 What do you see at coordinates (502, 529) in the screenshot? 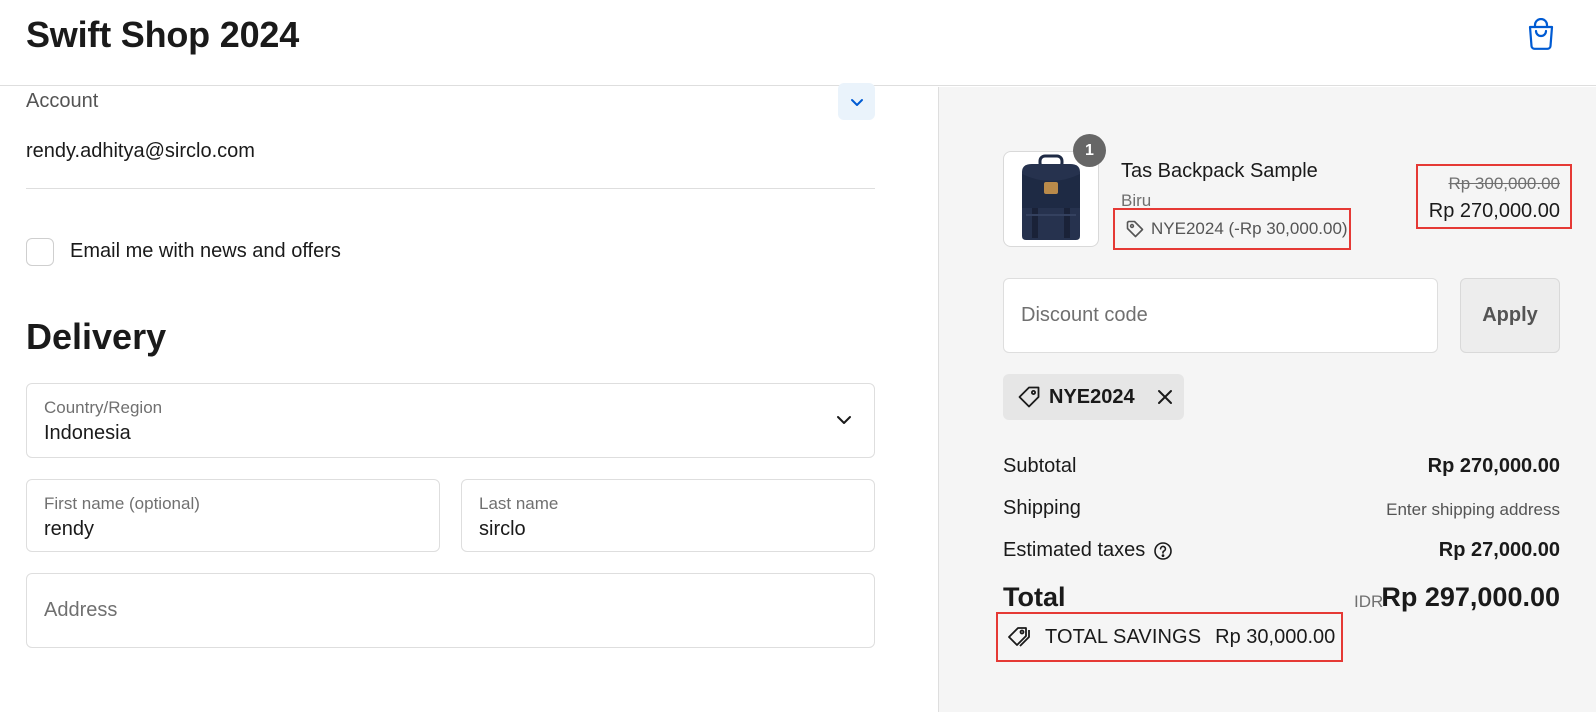
I see `last-name-value: sirclo` at bounding box center [502, 529].